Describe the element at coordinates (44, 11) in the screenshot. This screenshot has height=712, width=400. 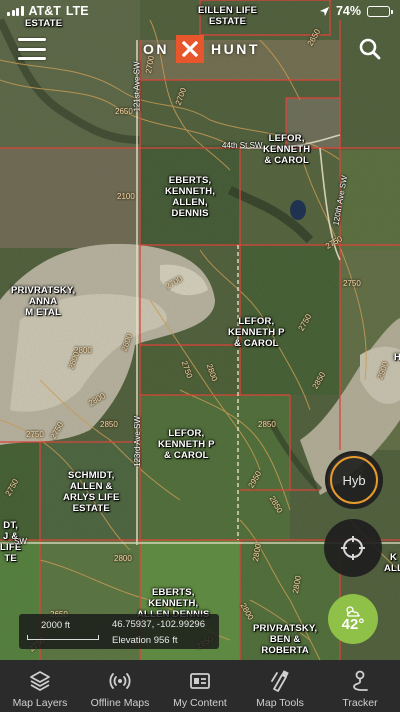
I see `carrier-label: AT&T` at that location.